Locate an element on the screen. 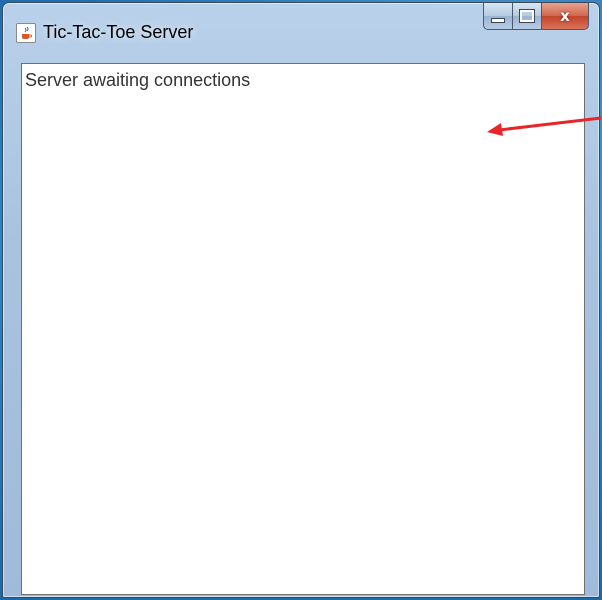 The image size is (602, 600). caption-buttons: x is located at coordinates (536, 16).